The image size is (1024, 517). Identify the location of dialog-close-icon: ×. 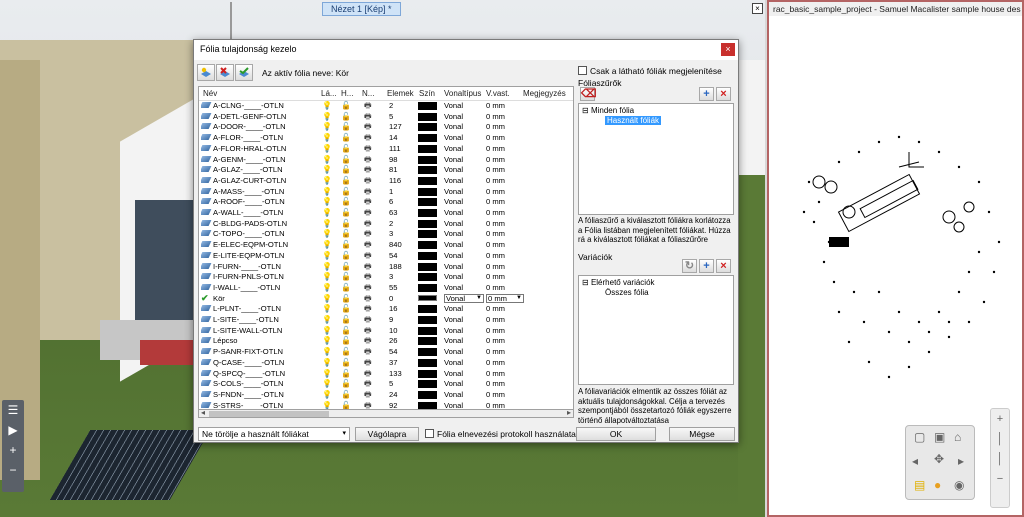
(728, 49).